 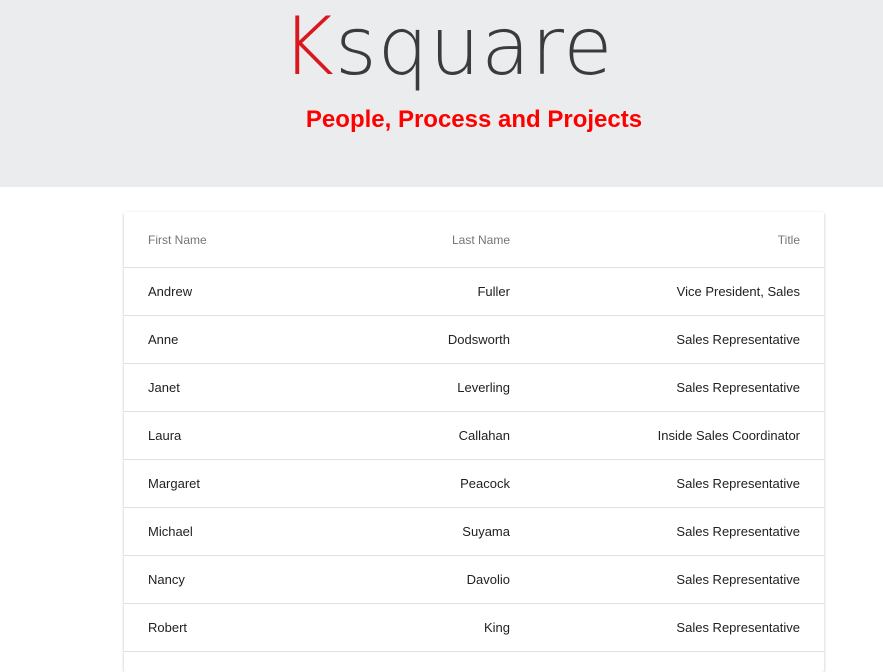 What do you see at coordinates (667, 291) in the screenshot?
I see `cell-title: Vice President, Sales` at bounding box center [667, 291].